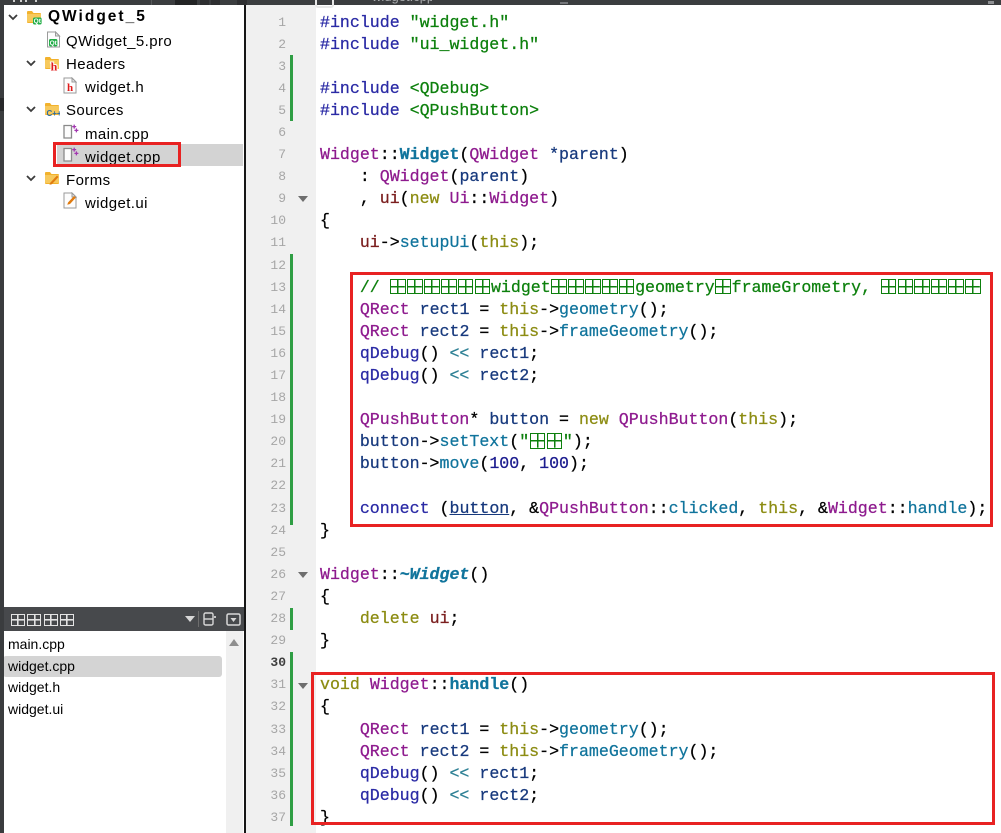 The width and height of the screenshot is (1001, 833). What do you see at coordinates (53, 113) in the screenshot?
I see `svg-text: C++` at bounding box center [53, 113].